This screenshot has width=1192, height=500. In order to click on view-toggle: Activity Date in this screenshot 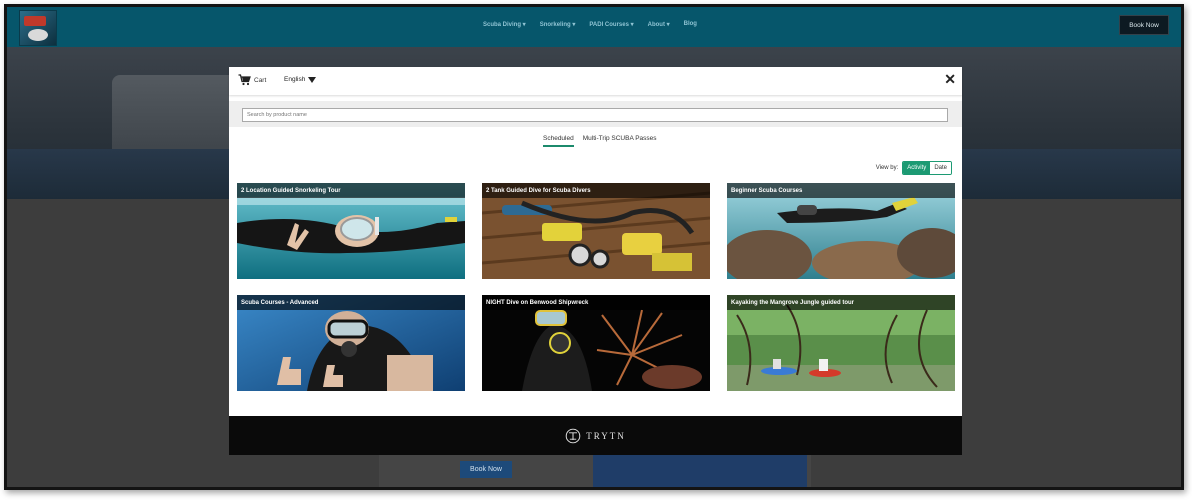, I will do `click(927, 168)`.